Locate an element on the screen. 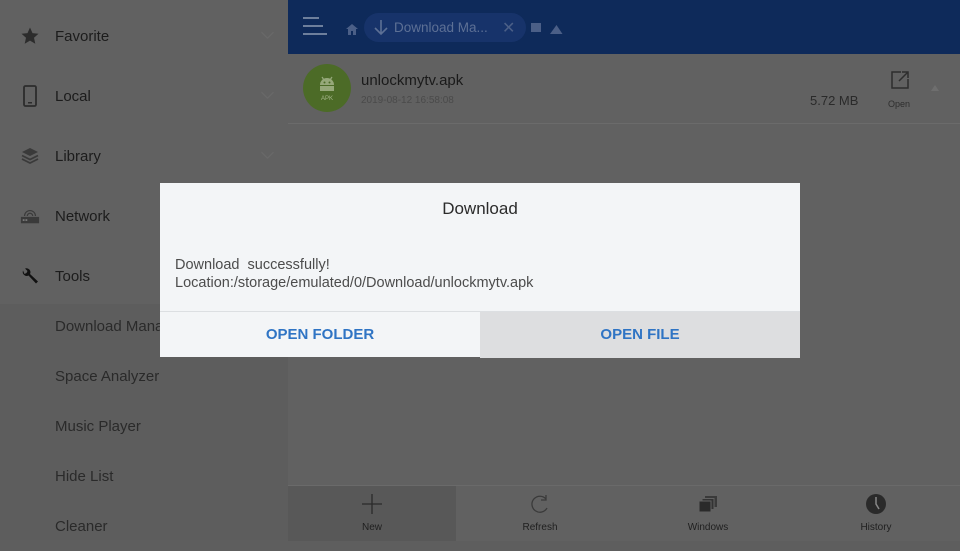 This screenshot has height=551, width=960. plus-icon is located at coordinates (372, 504).